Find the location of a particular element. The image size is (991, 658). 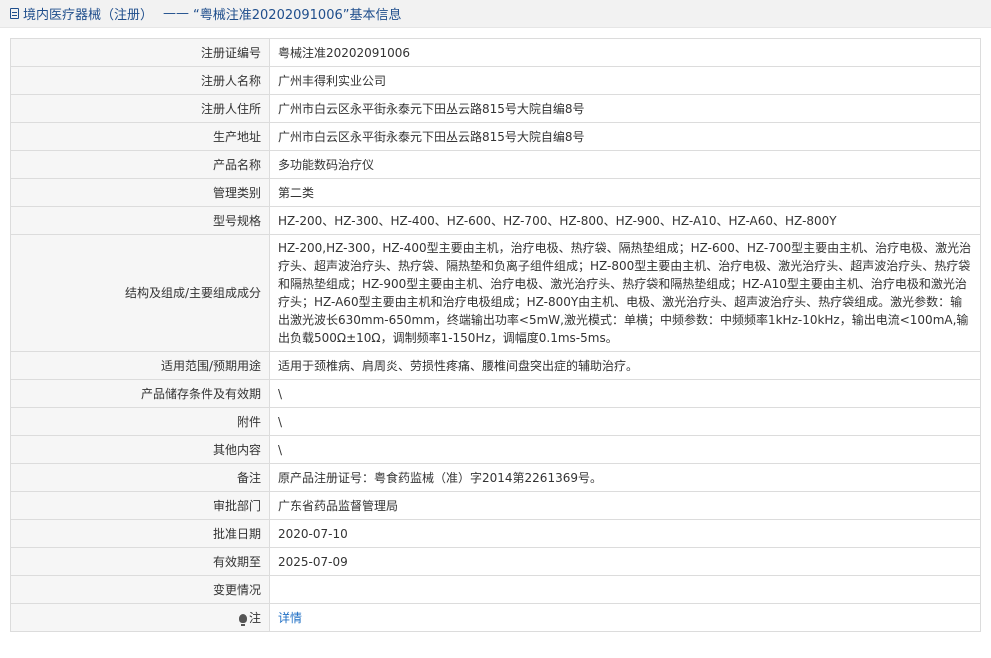

field-value: 第二类 is located at coordinates (625, 192).